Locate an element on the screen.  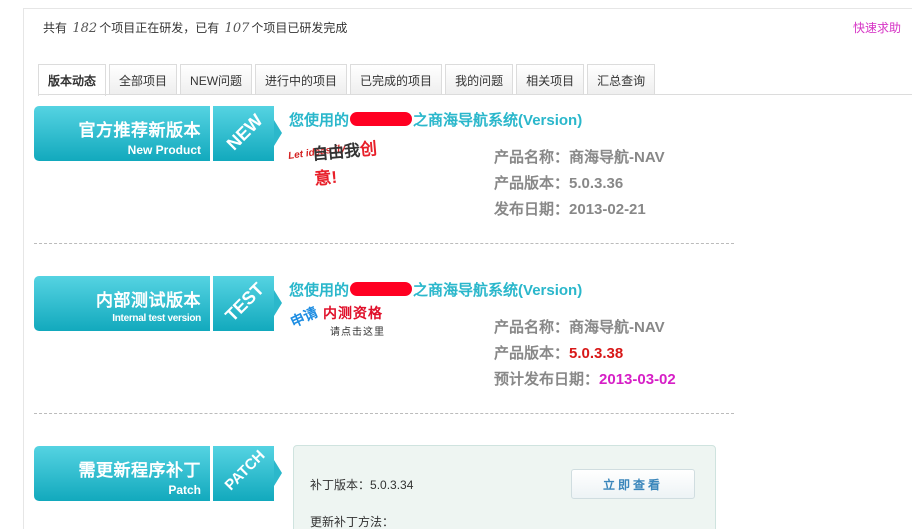
project-stats-text: 共有 182 个项目正在研发，已有 107 个项目已研发完成 is located at coordinates (195, 27).